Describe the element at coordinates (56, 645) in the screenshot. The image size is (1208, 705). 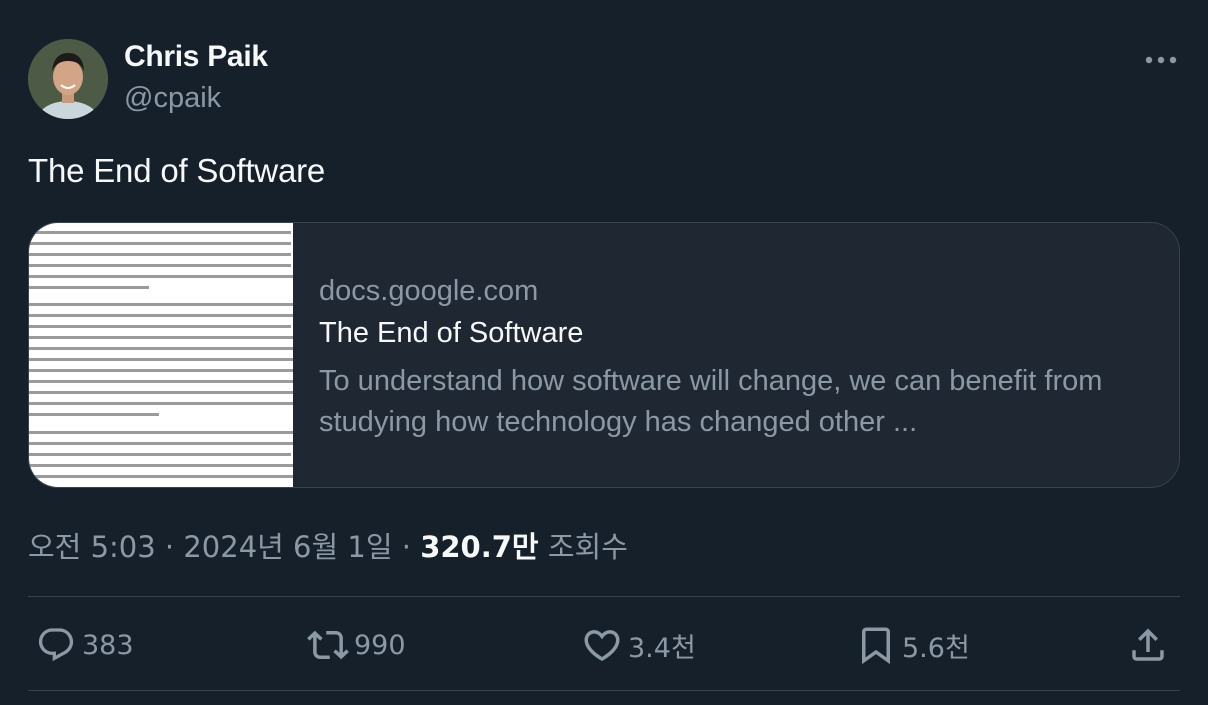
I see `reply-icon` at that location.